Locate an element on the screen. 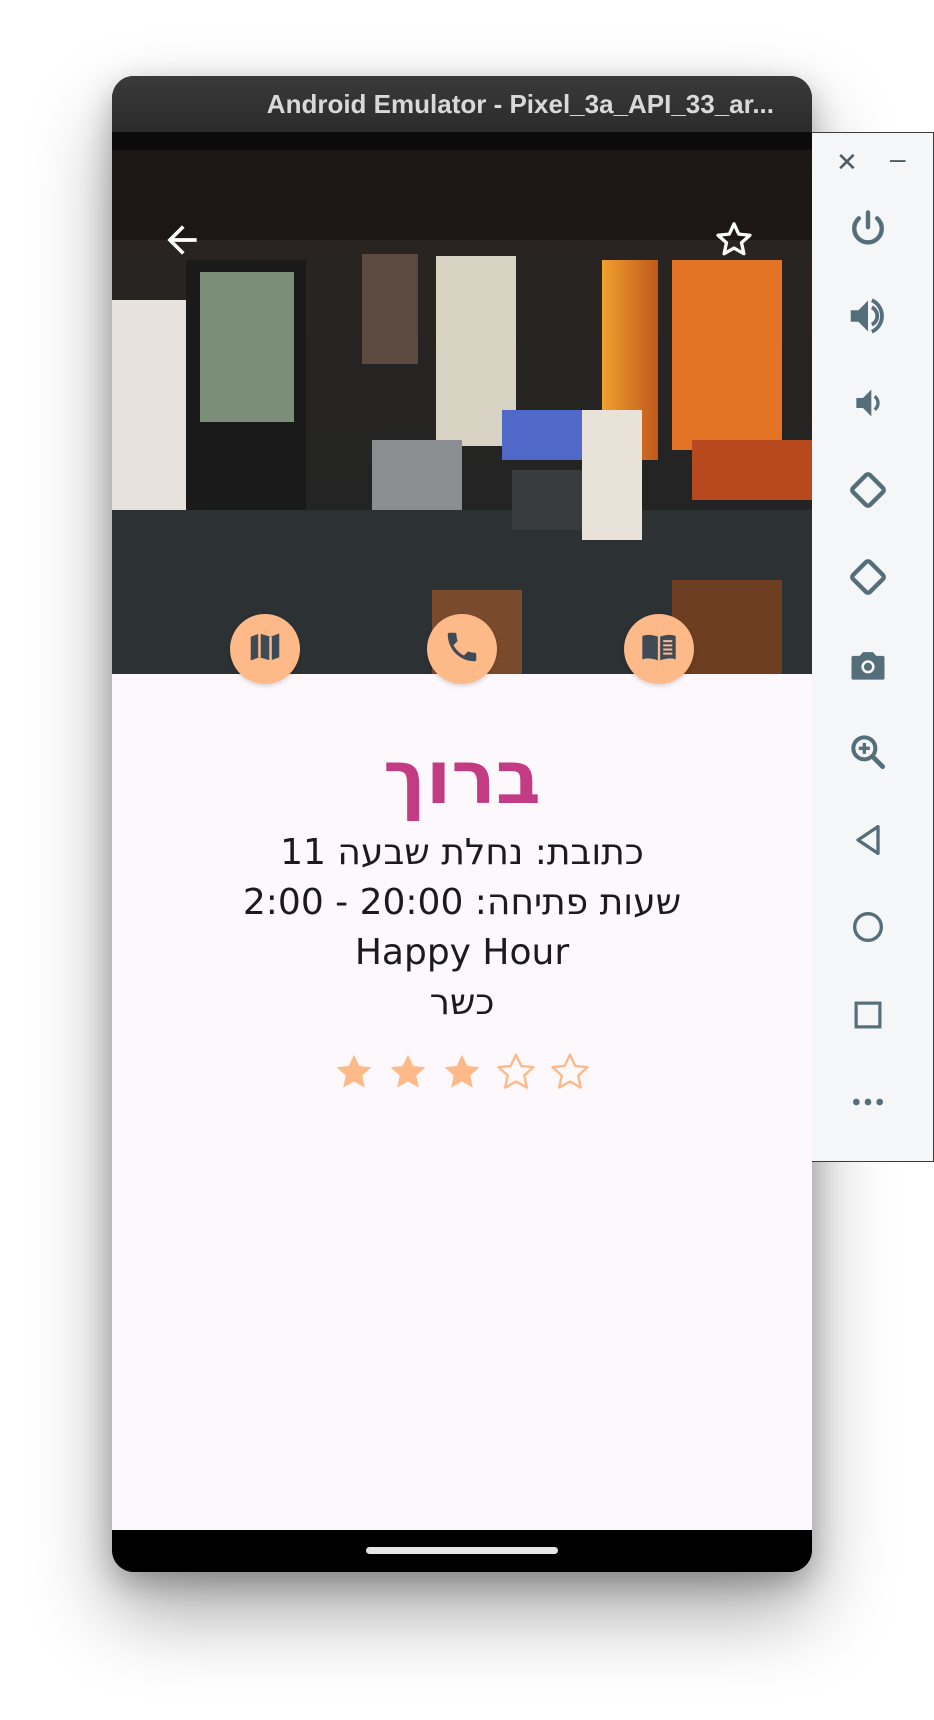  phone-icon is located at coordinates (462, 649).